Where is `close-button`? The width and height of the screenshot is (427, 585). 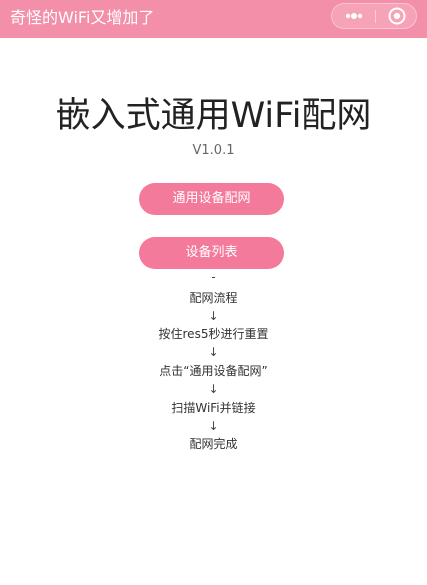 close-button is located at coordinates (397, 16).